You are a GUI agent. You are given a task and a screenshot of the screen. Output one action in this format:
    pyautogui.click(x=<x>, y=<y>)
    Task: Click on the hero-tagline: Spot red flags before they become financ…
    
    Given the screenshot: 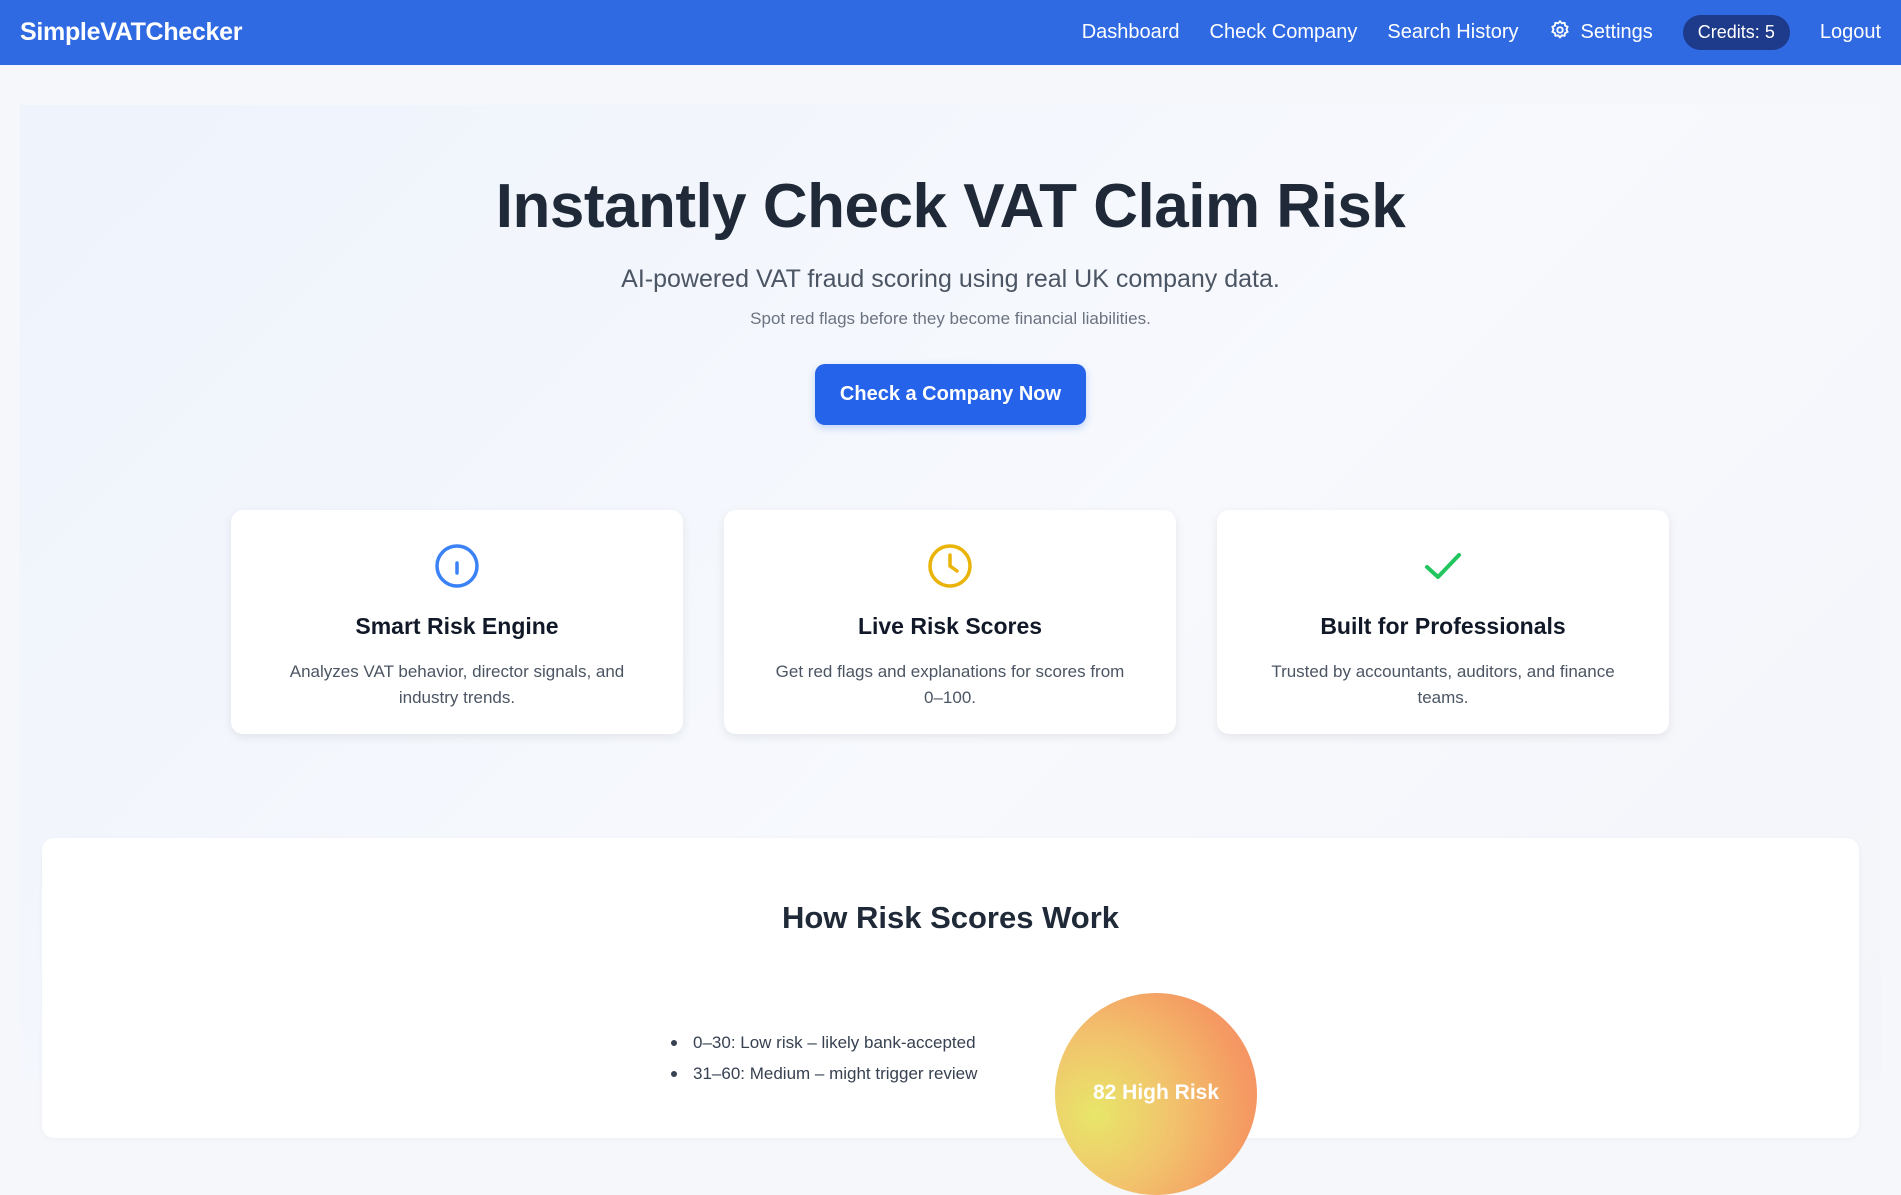 What is the action you would take?
    pyautogui.click(x=950, y=318)
    